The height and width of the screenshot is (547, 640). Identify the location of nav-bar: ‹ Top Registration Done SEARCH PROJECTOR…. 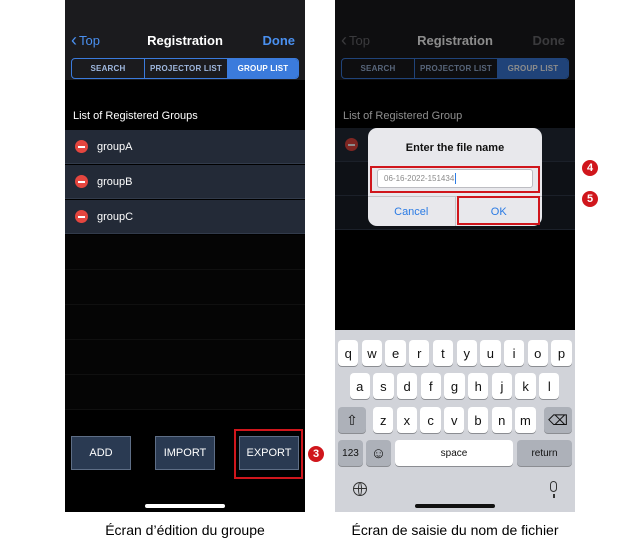
(185, 40).